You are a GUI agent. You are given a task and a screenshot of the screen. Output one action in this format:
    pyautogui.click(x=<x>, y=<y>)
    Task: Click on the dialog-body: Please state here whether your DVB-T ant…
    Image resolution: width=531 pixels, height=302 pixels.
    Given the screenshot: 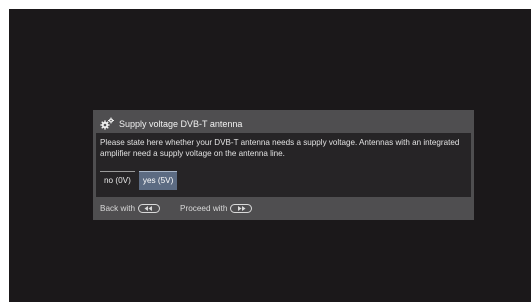 What is the action you would take?
    pyautogui.click(x=283, y=165)
    